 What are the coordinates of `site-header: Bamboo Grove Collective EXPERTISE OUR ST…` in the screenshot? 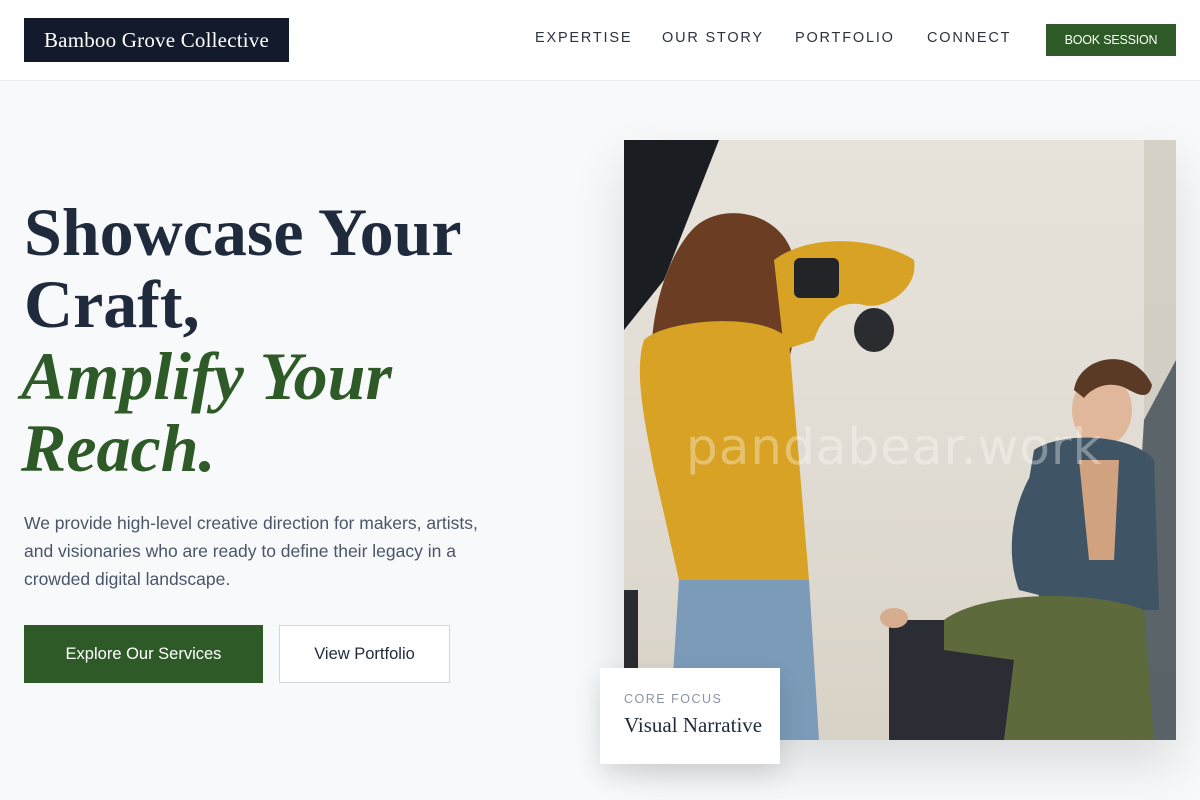 It's located at (600, 40).